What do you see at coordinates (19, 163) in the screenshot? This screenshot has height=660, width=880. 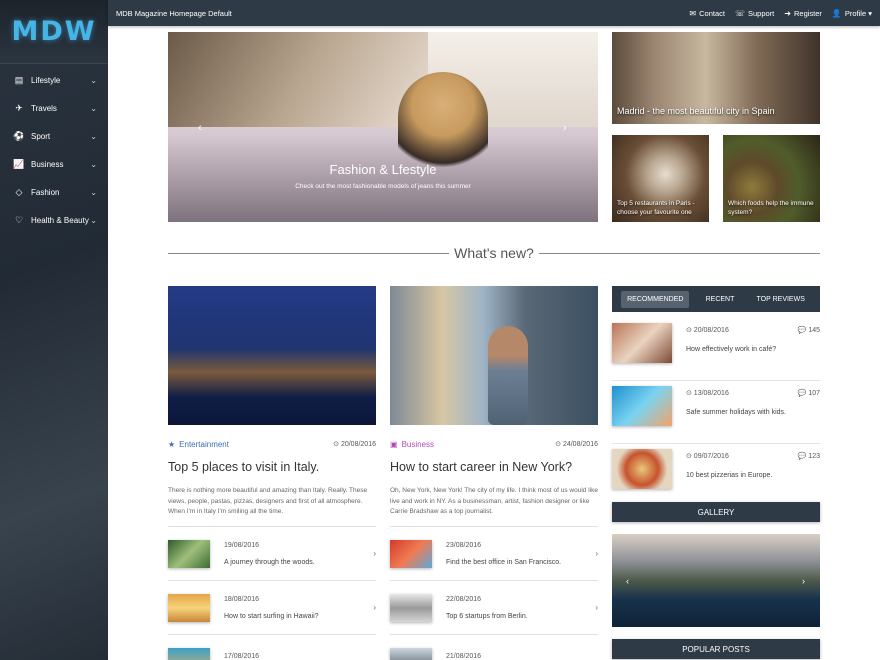 I see `chart-icon: 📈` at bounding box center [19, 163].